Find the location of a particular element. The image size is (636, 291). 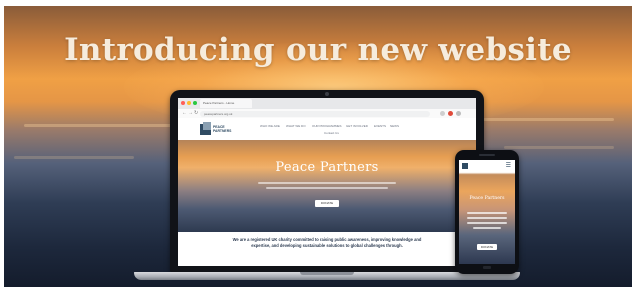

profile-icon is located at coordinates (450, 113).